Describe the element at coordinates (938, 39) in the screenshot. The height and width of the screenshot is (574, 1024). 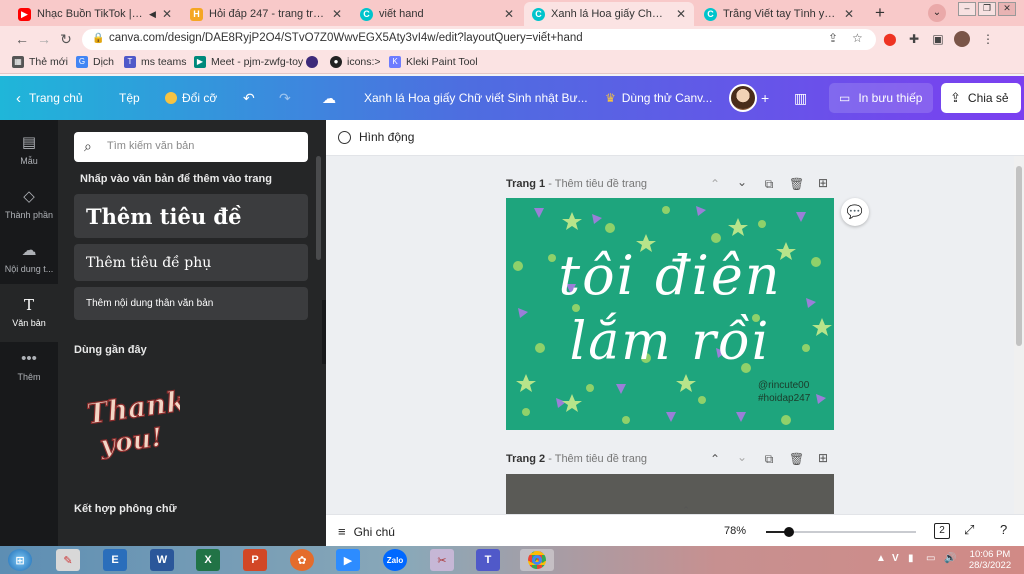
I see `sidebar-icon: ▣` at that location.